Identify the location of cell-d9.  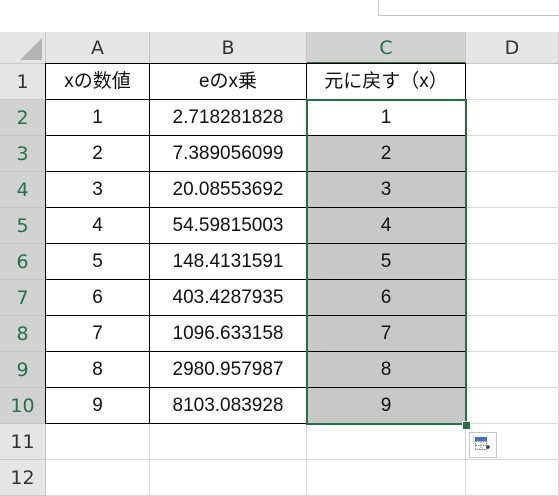
(512, 370).